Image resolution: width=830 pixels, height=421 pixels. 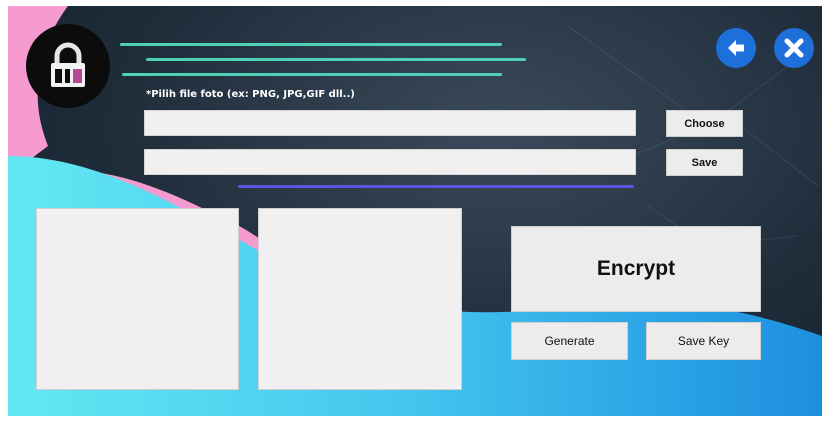 What do you see at coordinates (569, 341) in the screenshot?
I see `generate-button: Generate` at bounding box center [569, 341].